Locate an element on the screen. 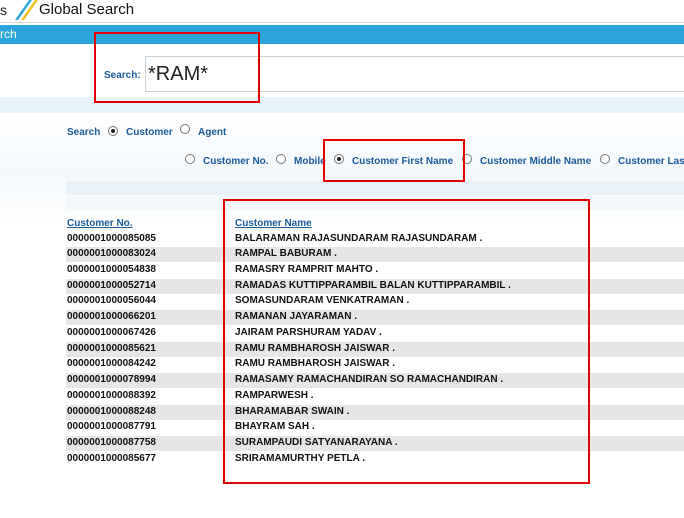 The height and width of the screenshot is (518, 684). search-type-label: Search is located at coordinates (84, 132).